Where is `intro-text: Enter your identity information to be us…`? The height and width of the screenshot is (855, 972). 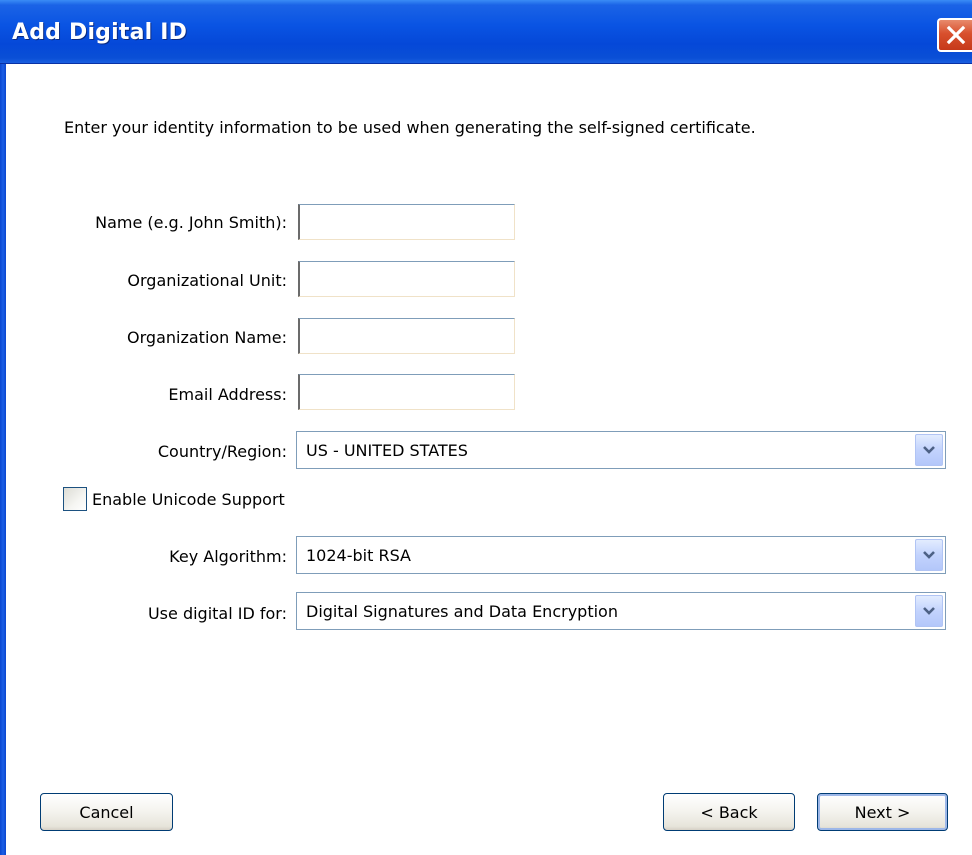
intro-text: Enter your identity information to be us… is located at coordinates (410, 127).